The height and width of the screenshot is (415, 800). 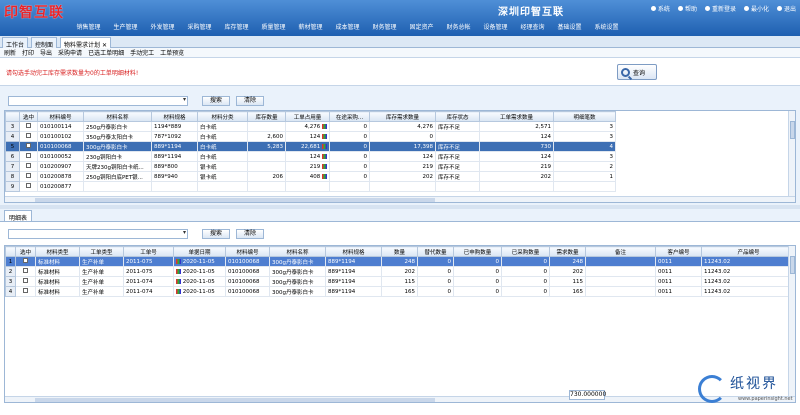 What do you see at coordinates (687, 8) in the screenshot?
I see `help-button: 帮助` at bounding box center [687, 8].